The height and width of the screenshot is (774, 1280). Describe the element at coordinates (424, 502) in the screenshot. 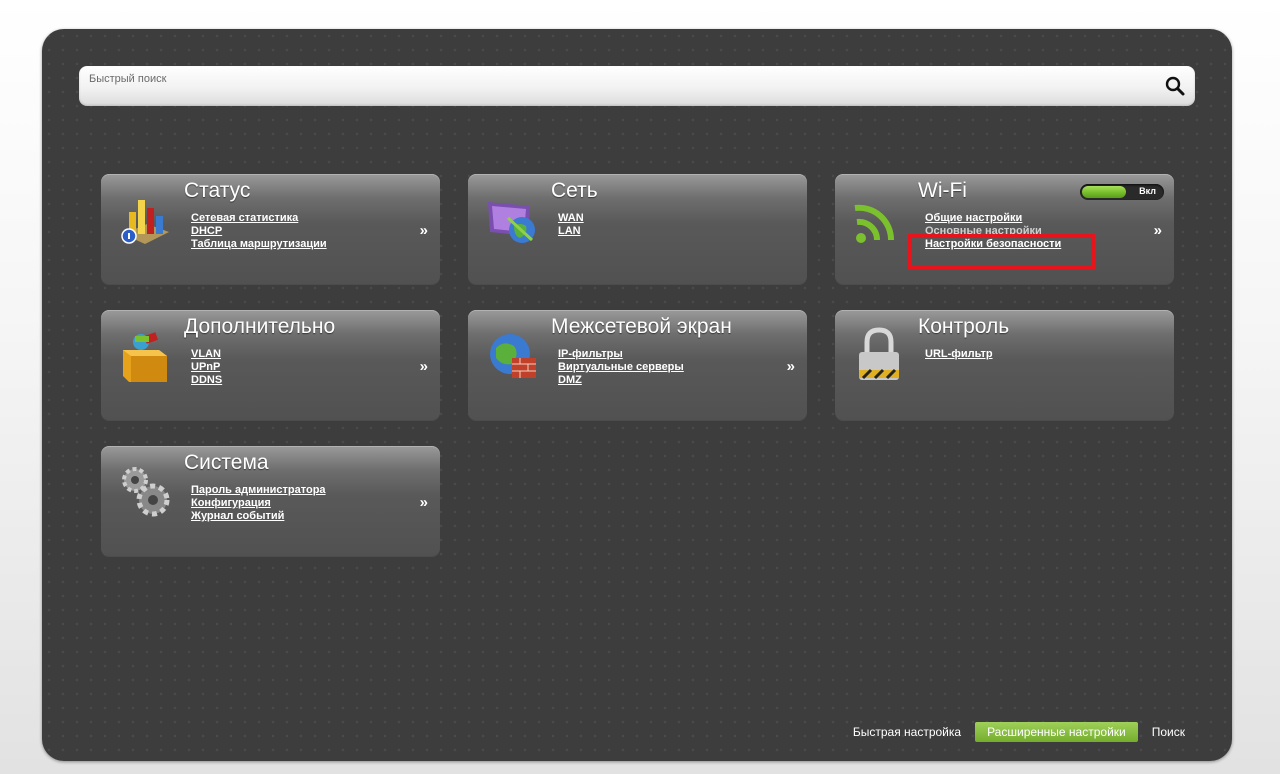

I see `card-system-arrow: »` at that location.